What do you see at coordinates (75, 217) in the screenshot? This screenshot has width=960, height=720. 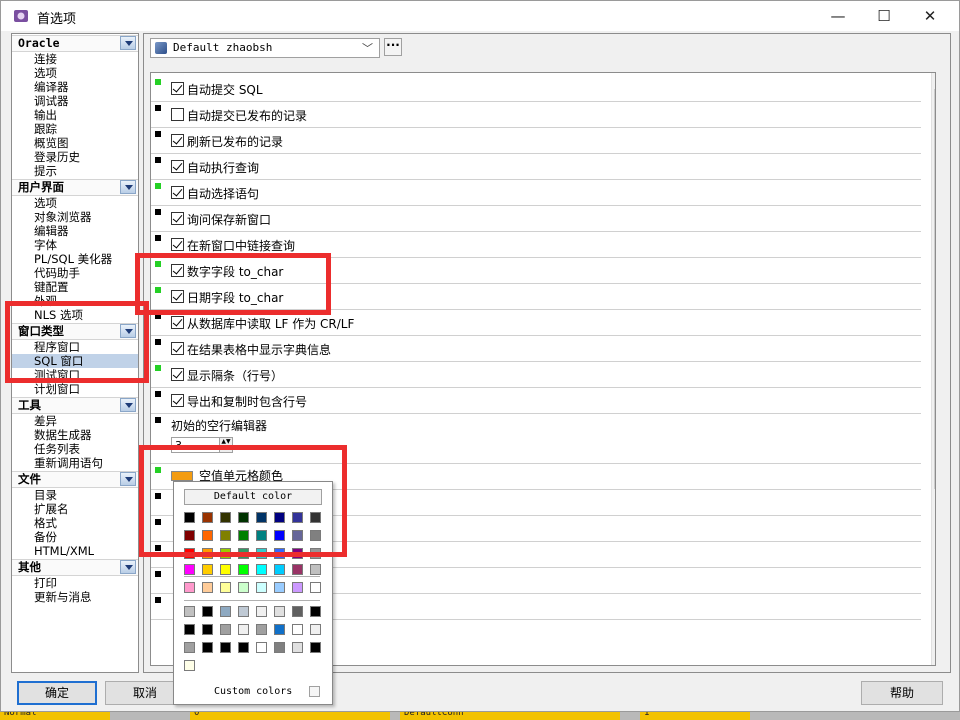 I see `sidebar-item: 对象浏览器` at bounding box center [75, 217].